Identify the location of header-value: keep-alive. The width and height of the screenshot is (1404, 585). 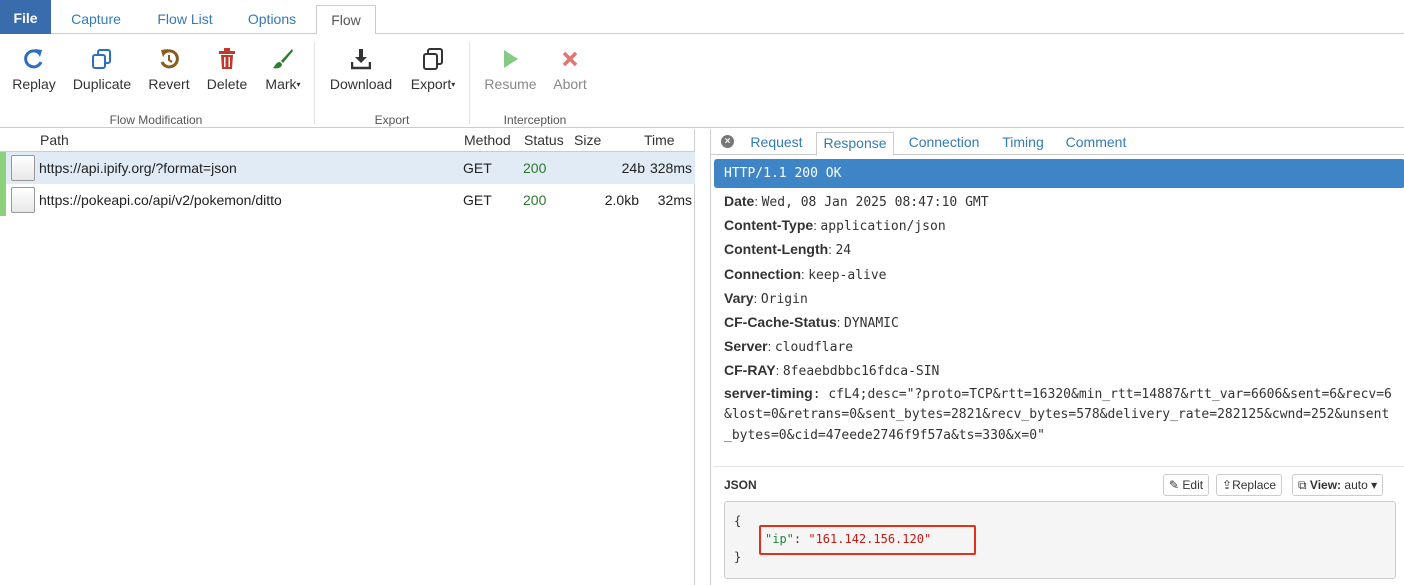
(847, 275).